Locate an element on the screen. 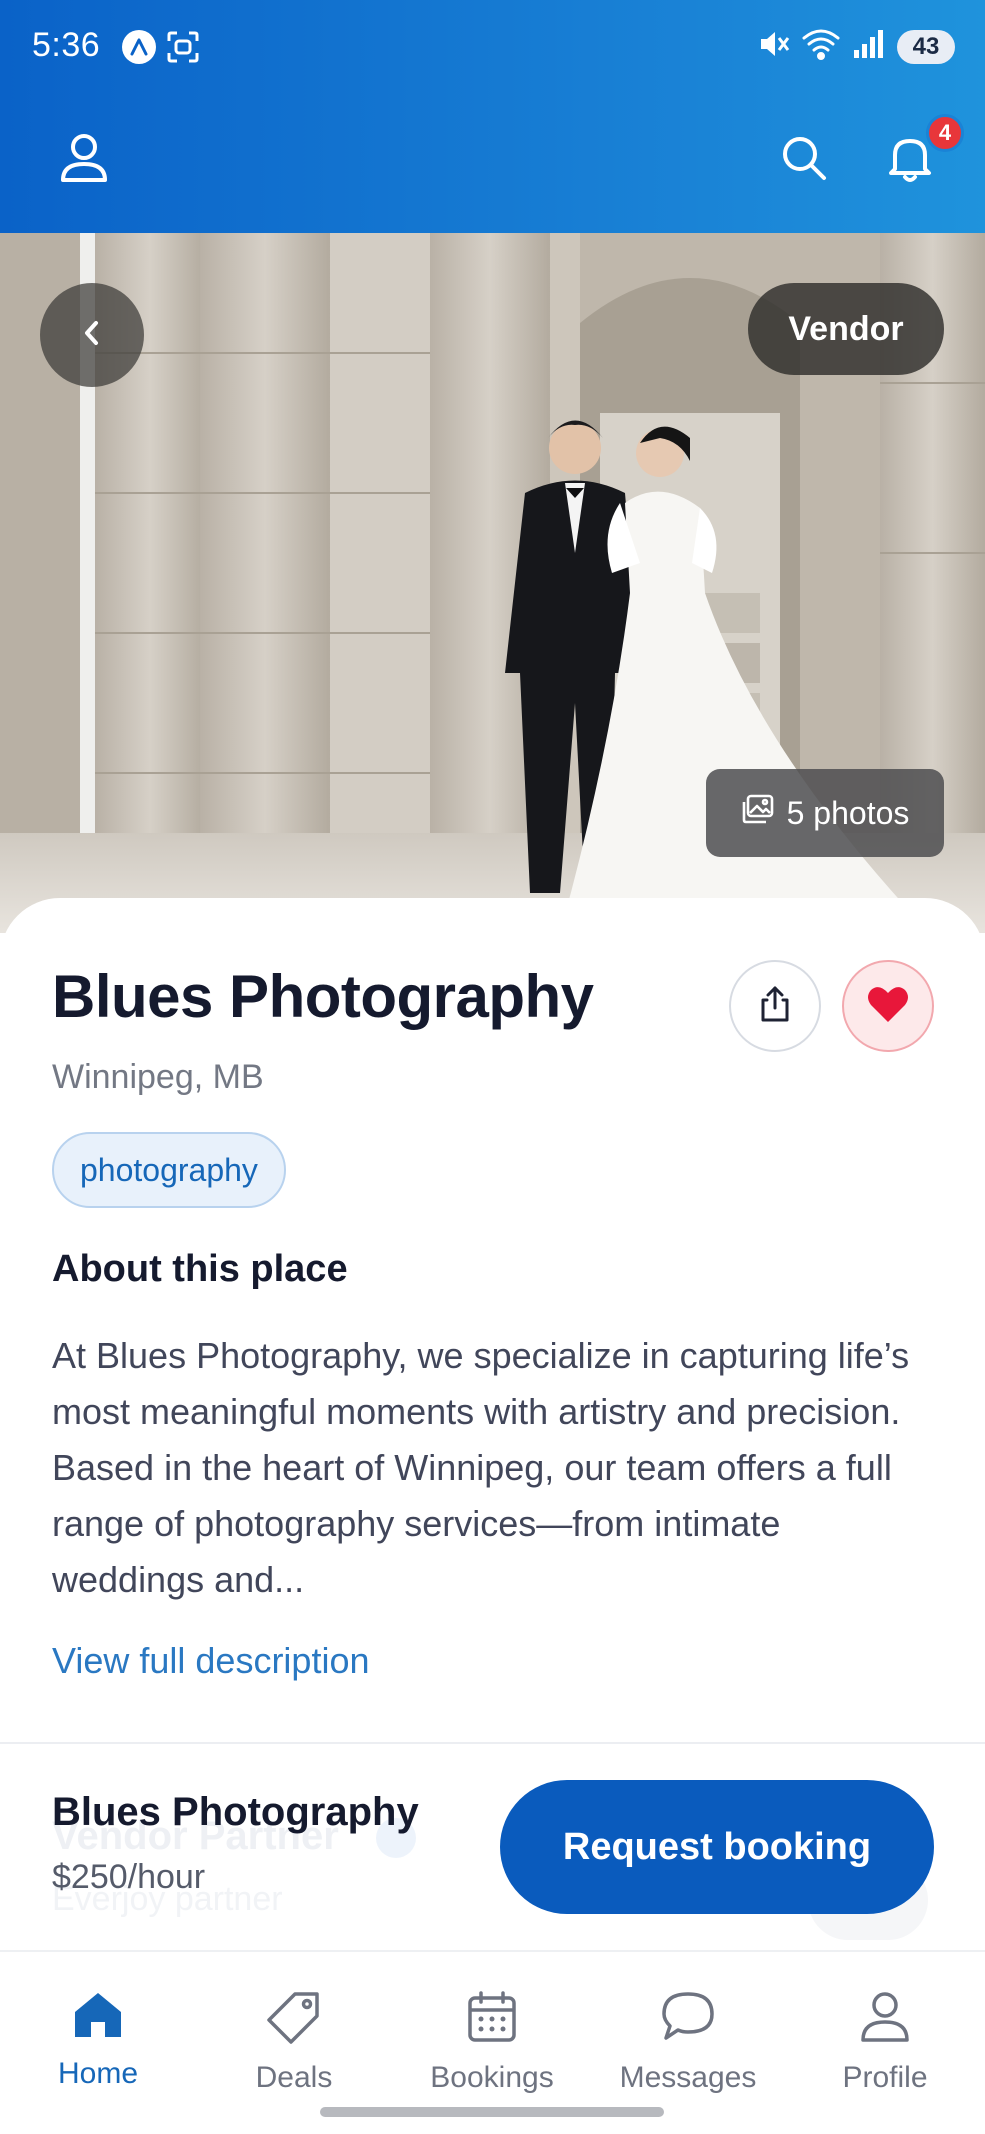 The image size is (985, 2134). status-time: 5:36 is located at coordinates (66, 45).